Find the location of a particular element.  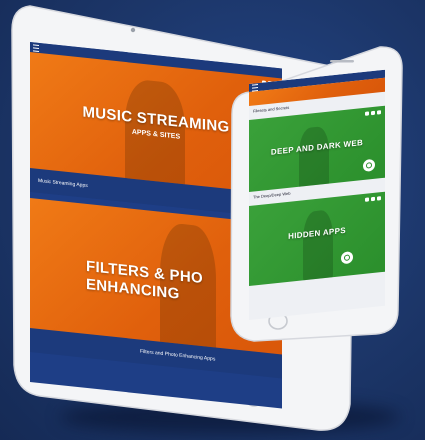

menu-icon is located at coordinates (255, 87).